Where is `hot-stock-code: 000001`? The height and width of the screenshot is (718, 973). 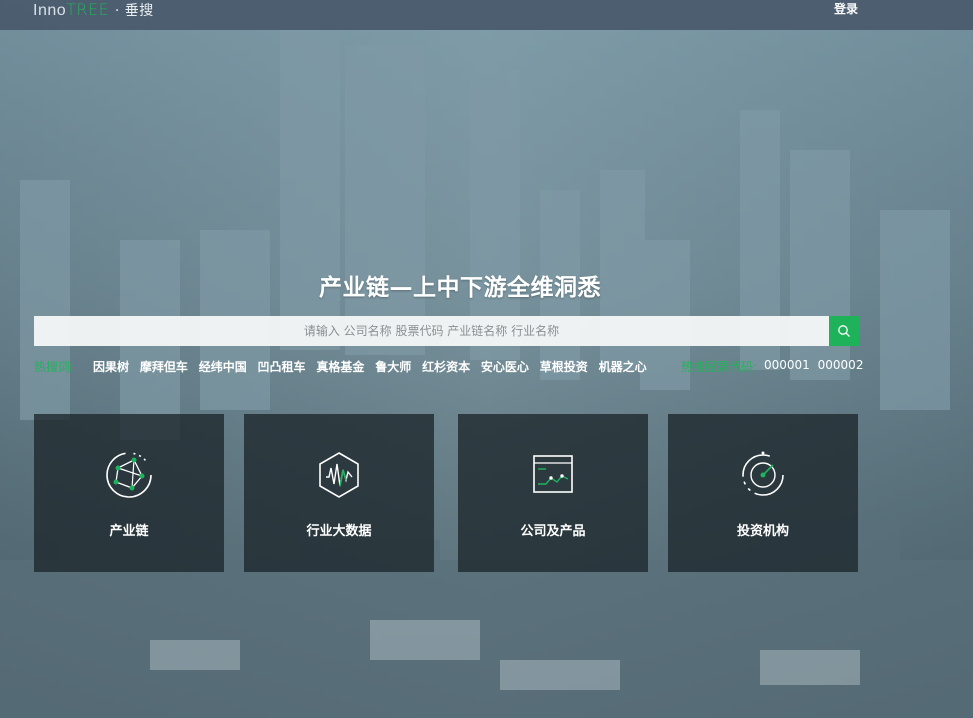
hot-stock-code: 000001 is located at coordinates (787, 365).